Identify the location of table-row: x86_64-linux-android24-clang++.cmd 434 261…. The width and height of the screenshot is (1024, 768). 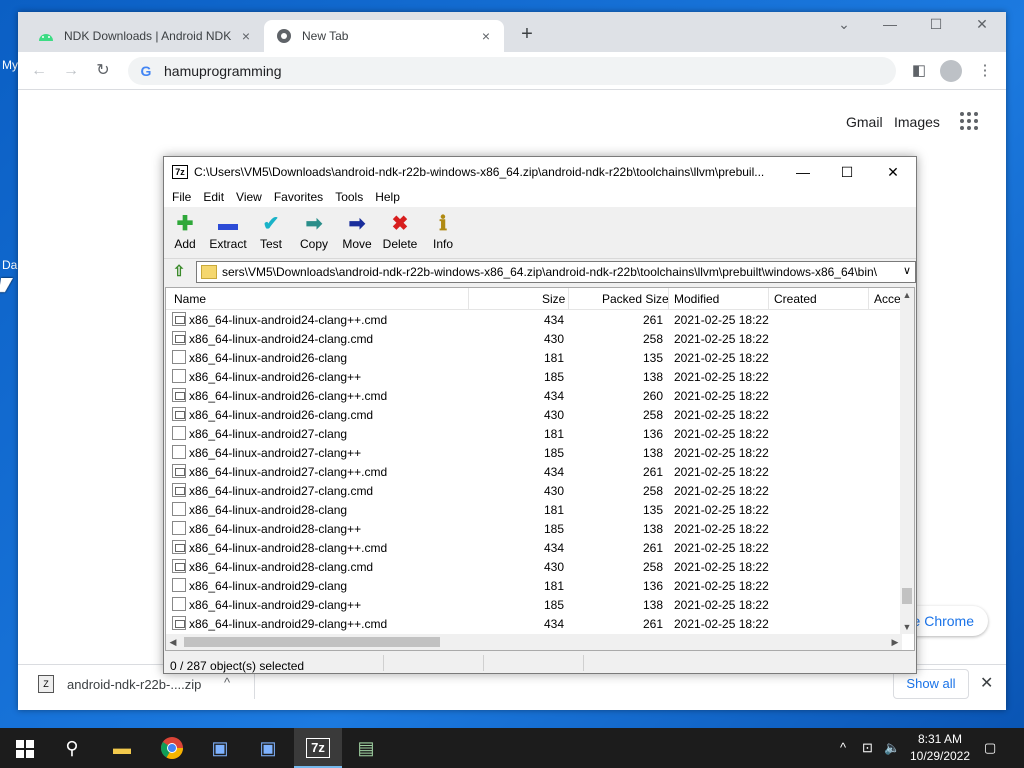
(534, 319).